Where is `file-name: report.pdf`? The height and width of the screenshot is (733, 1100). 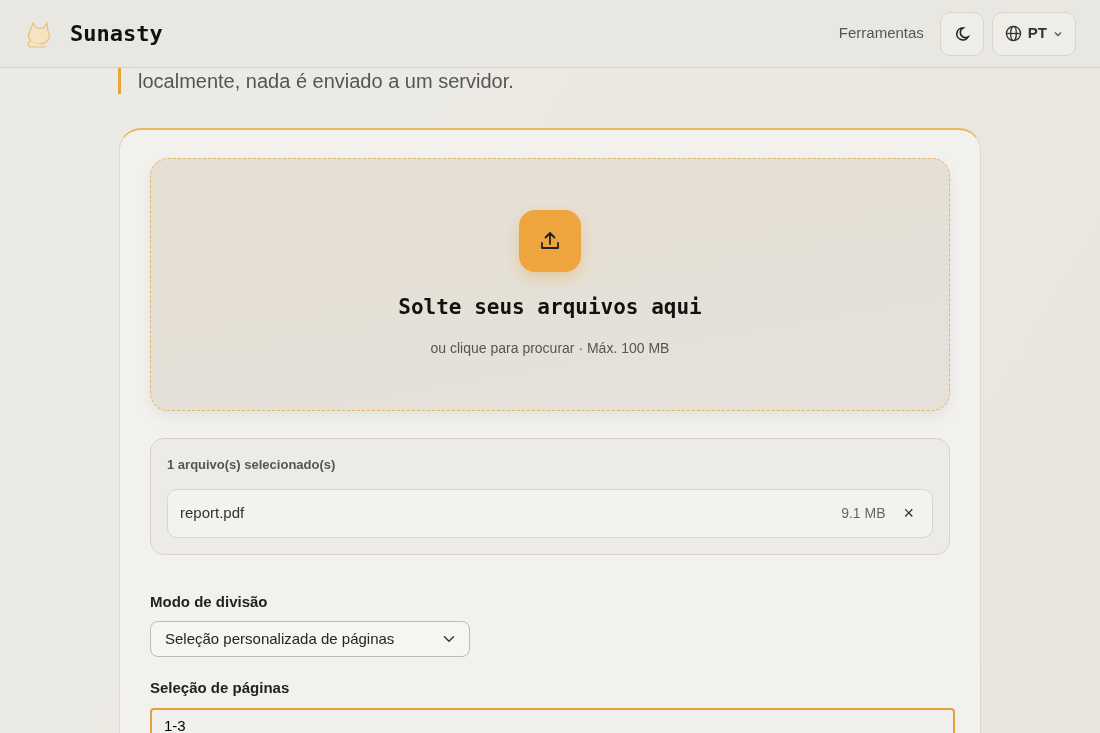 file-name: report.pdf is located at coordinates (212, 512).